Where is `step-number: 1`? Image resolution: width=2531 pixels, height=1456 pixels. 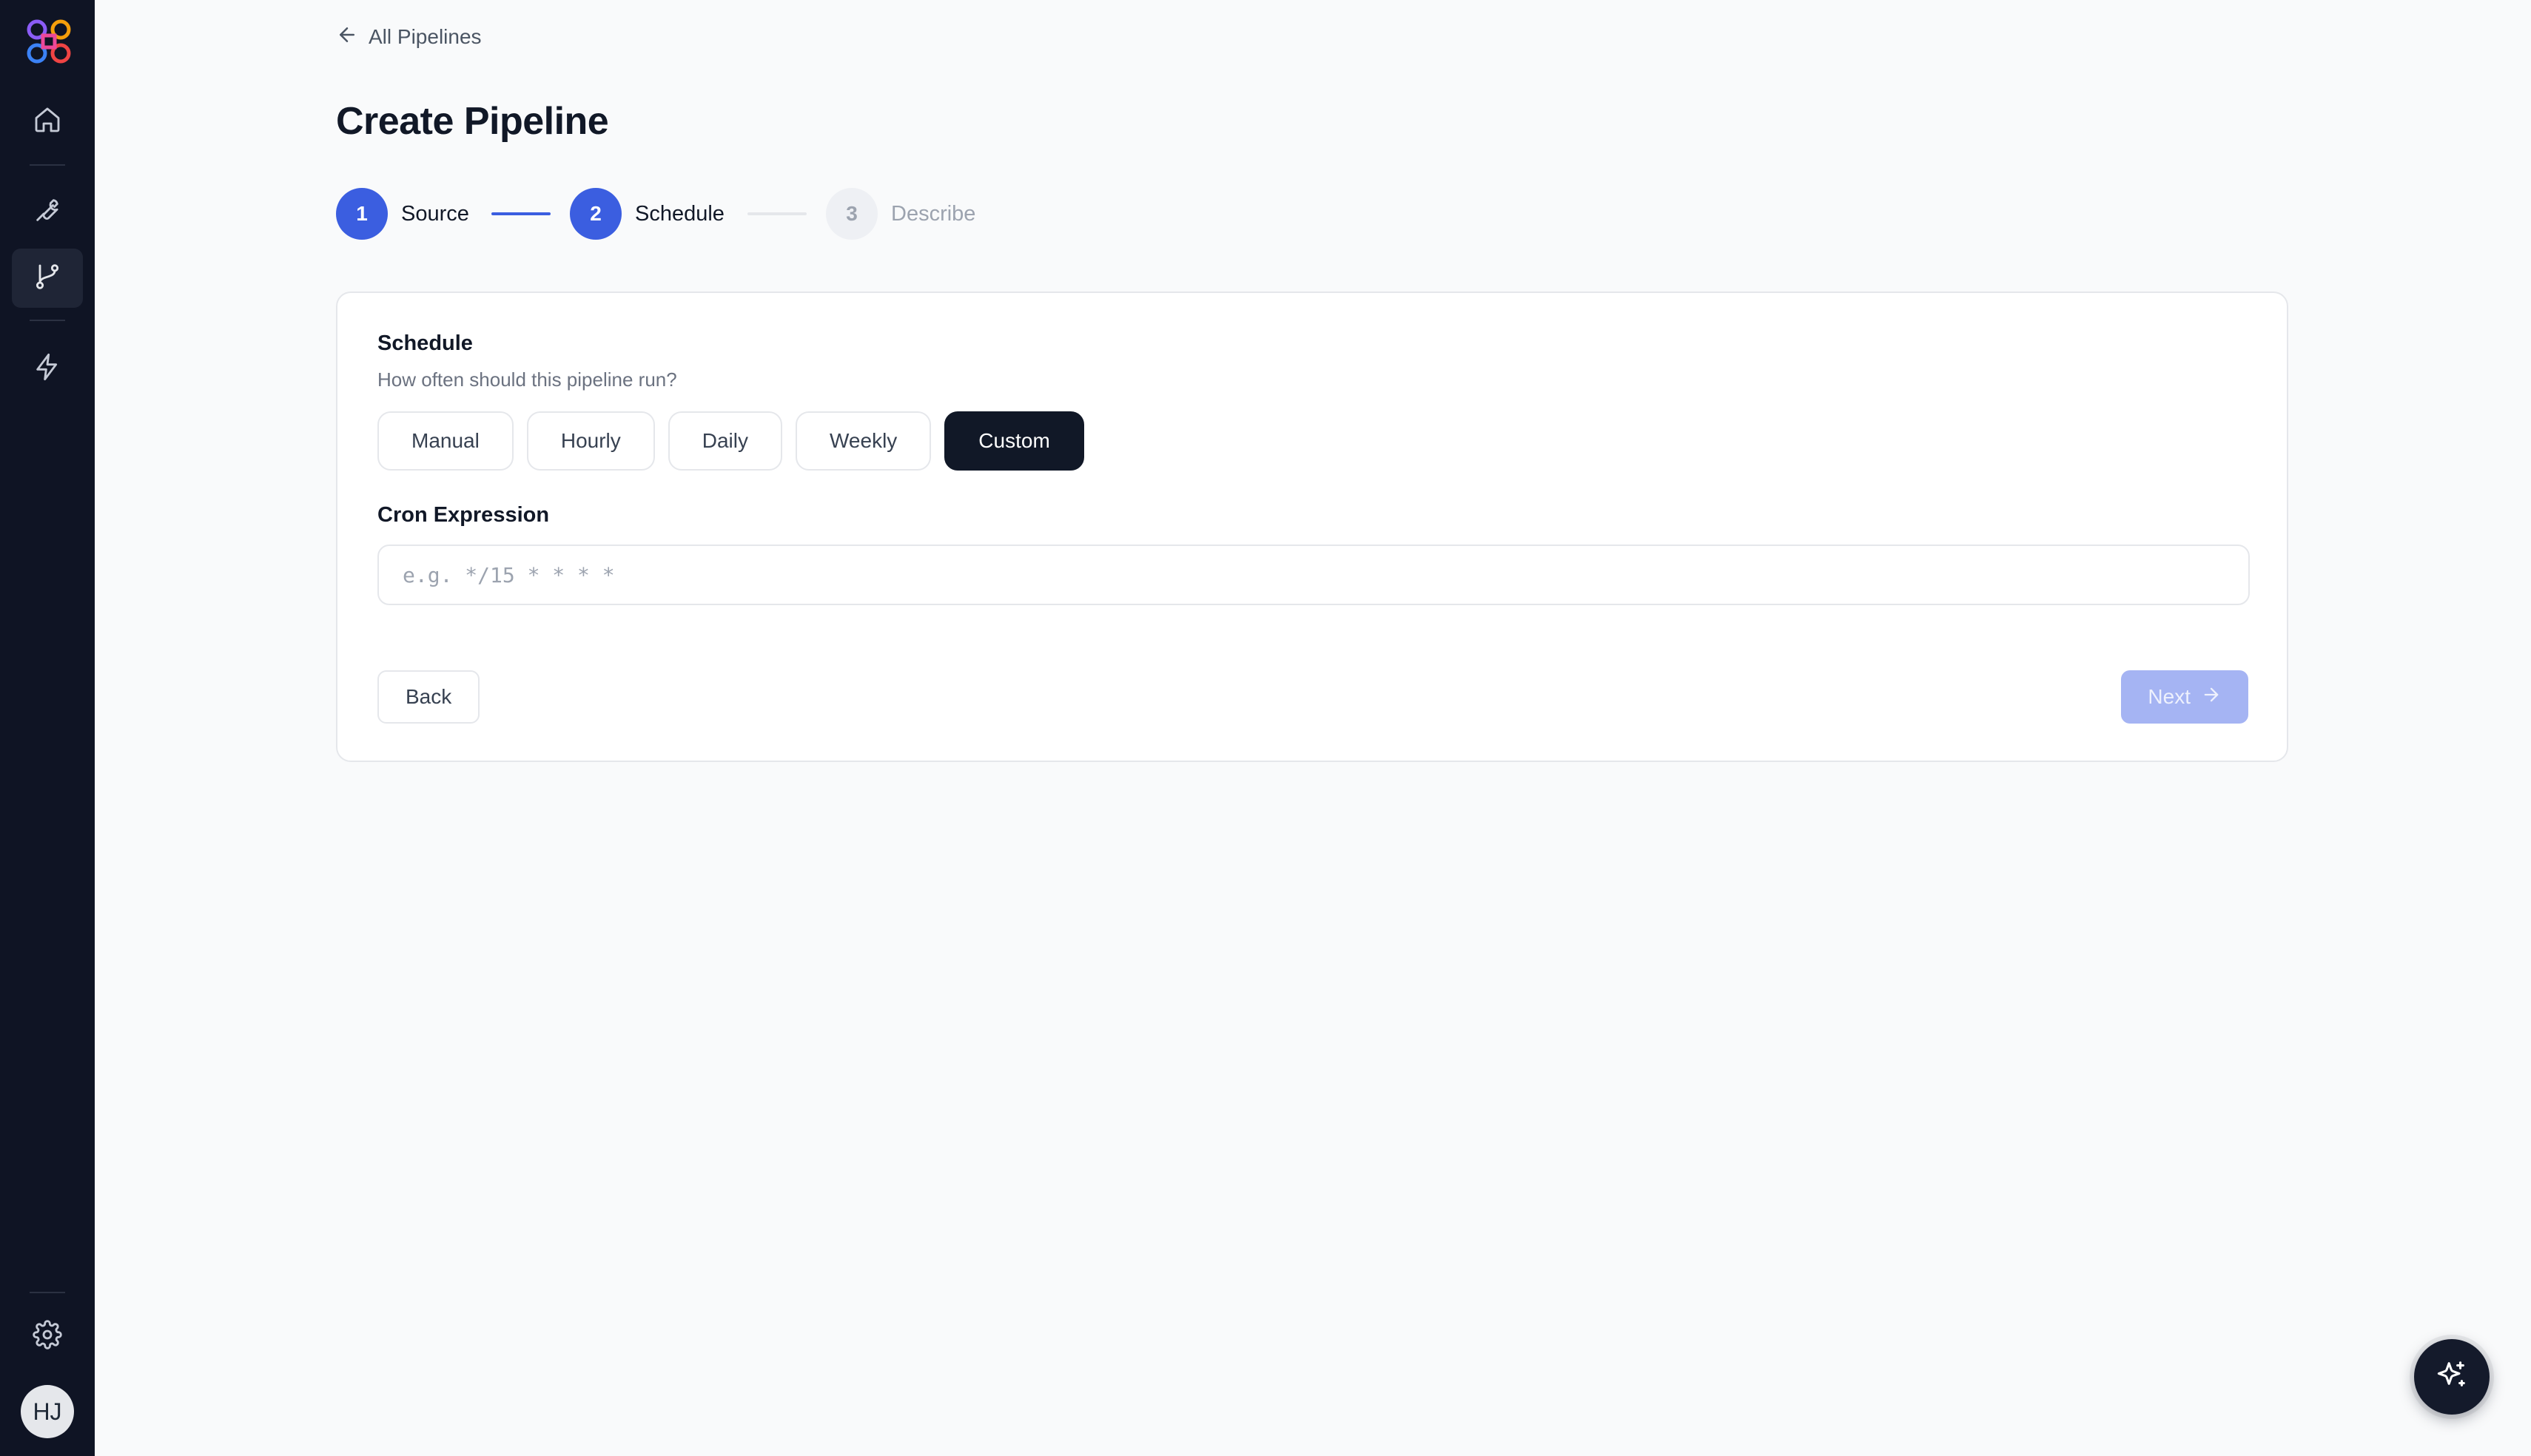 step-number: 1 is located at coordinates (362, 214).